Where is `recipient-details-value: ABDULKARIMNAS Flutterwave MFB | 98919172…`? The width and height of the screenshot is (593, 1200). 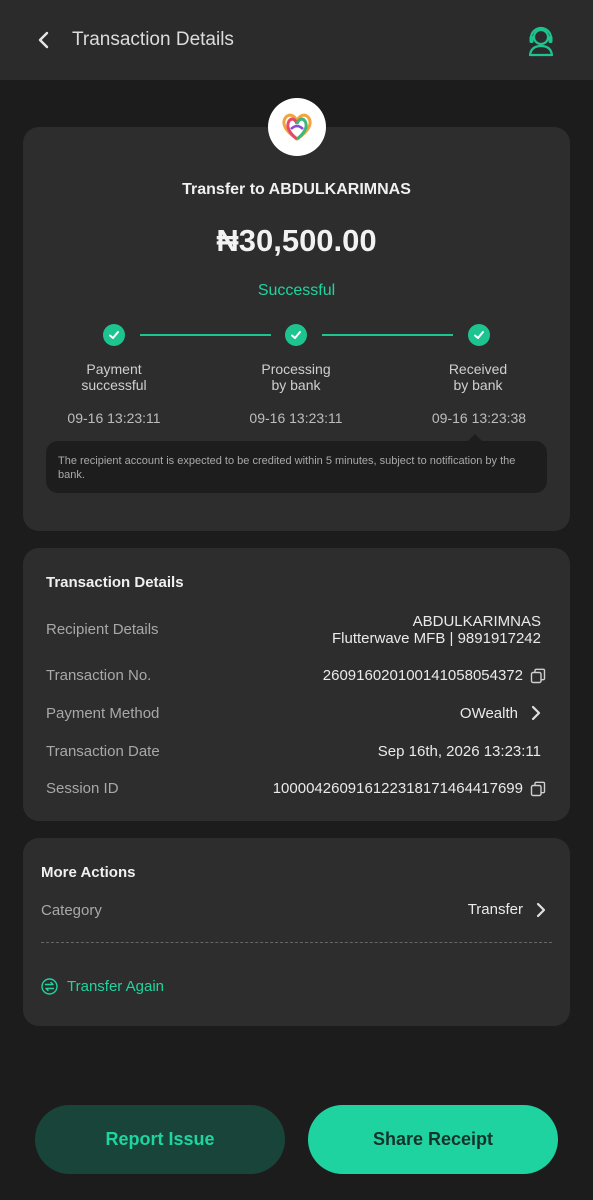 recipient-details-value: ABDULKARIMNAS Flutterwave MFB | 98919172… is located at coordinates (436, 630).